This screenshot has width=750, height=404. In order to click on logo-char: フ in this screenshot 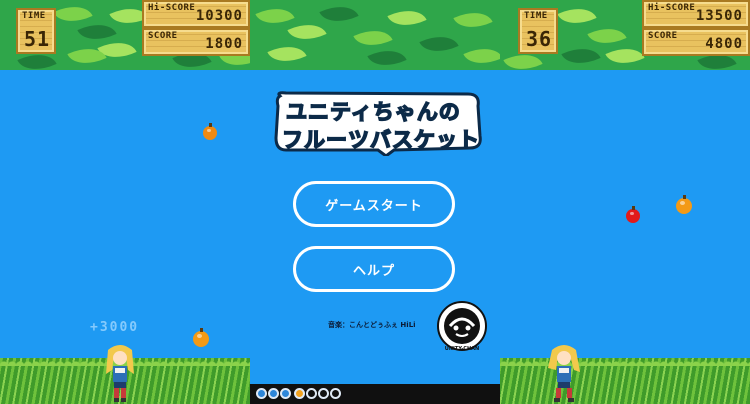, I will do `click(292, 140)`.